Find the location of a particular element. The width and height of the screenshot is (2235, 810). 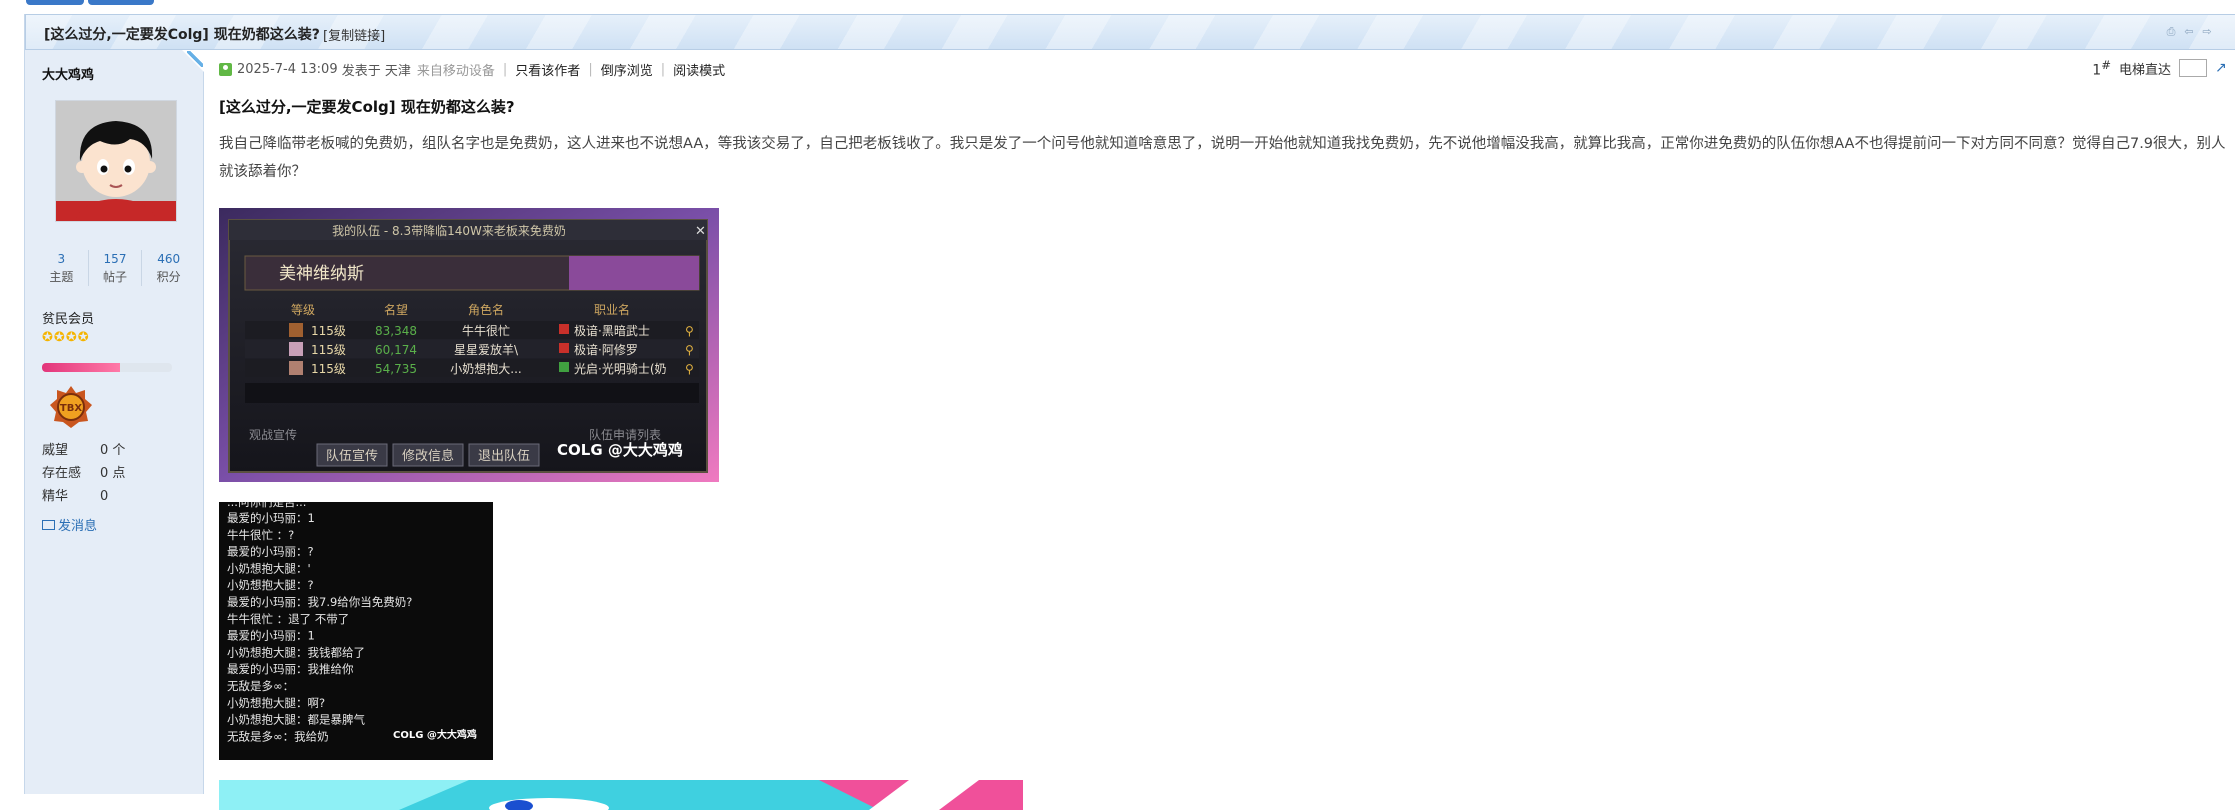

btn-leave: 退出队伍 is located at coordinates (504, 456).